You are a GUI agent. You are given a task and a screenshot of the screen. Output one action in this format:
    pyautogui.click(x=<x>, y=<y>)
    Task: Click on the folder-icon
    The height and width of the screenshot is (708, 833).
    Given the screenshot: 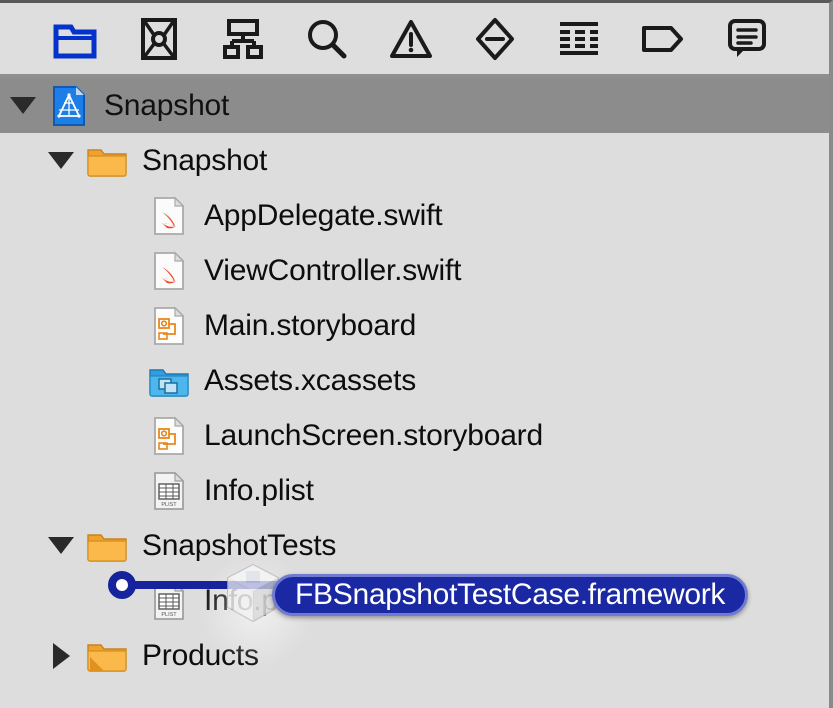 What is the action you would take?
    pyautogui.click(x=75, y=39)
    